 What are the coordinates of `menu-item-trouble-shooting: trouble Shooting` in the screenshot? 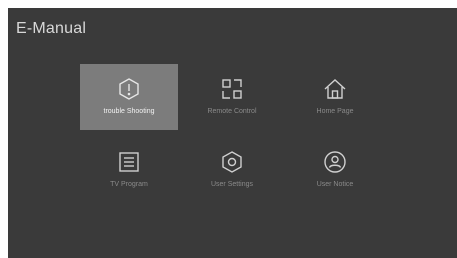 It's located at (129, 97).